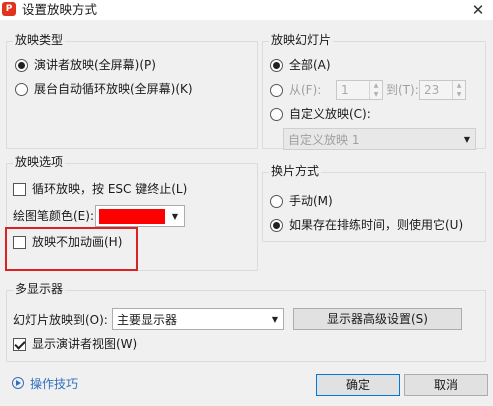 The width and height of the screenshot is (493, 406). I want to click on loop-option: 循环放映，按 ESC 键终止(L), so click(100, 189).